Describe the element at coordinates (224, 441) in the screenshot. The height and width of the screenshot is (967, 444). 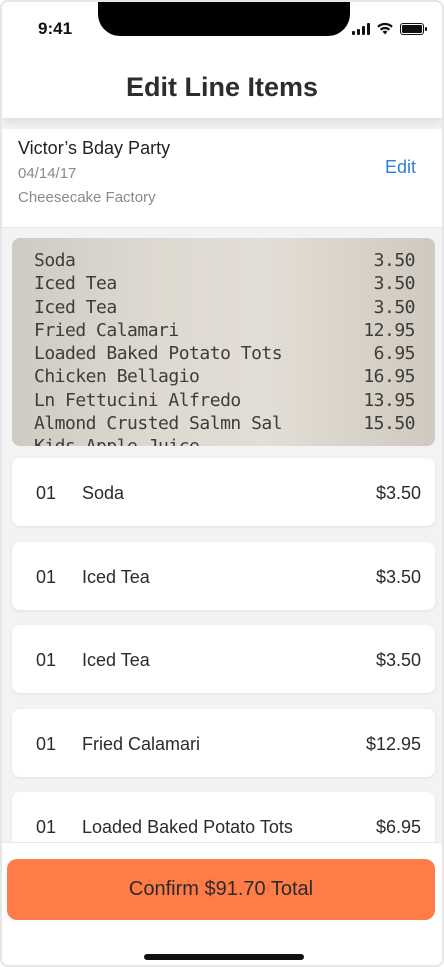
I see `receipt-line: Kids Apple Juice` at that location.